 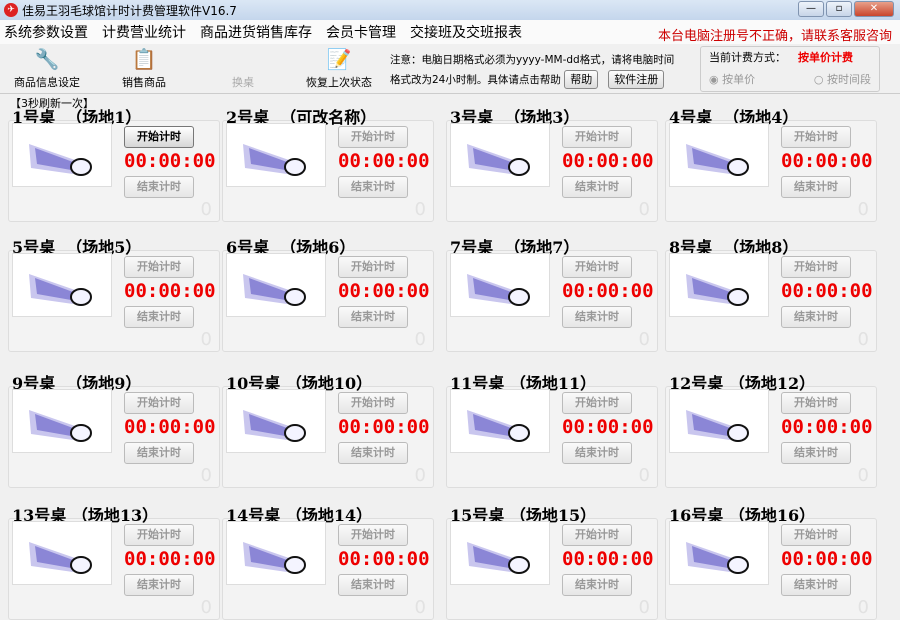 I want to click on table-card: 7号桌 （场地7） 开始计时 00:00:00 结束计时 0, so click(x=552, y=293).